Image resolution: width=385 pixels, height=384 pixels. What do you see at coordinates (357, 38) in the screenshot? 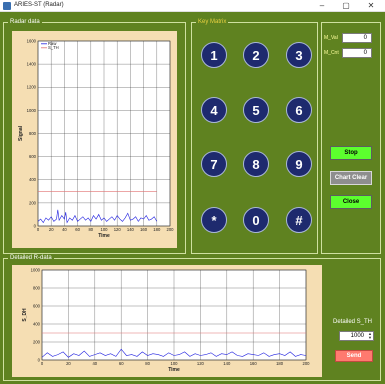
I see `m-val-field: 0` at bounding box center [357, 38].